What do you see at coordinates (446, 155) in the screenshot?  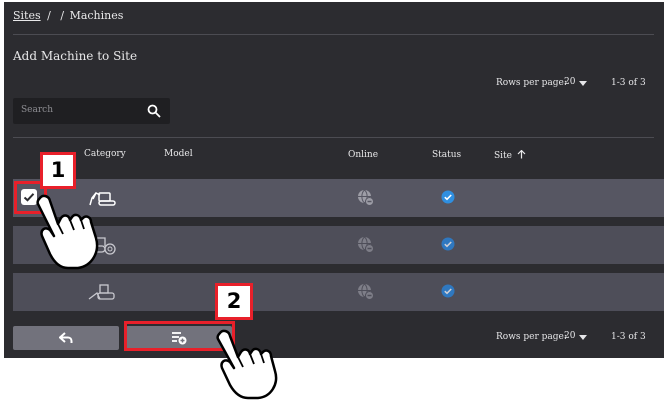 I see `column-header-status: Status` at bounding box center [446, 155].